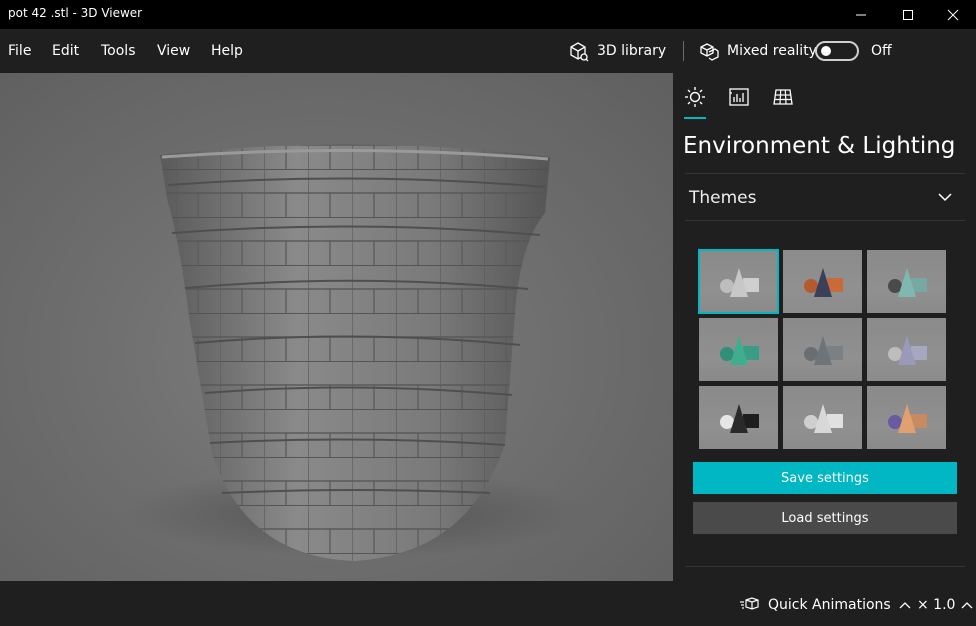 The image size is (976, 626). I want to click on toolbar-divider, so click(683, 51).